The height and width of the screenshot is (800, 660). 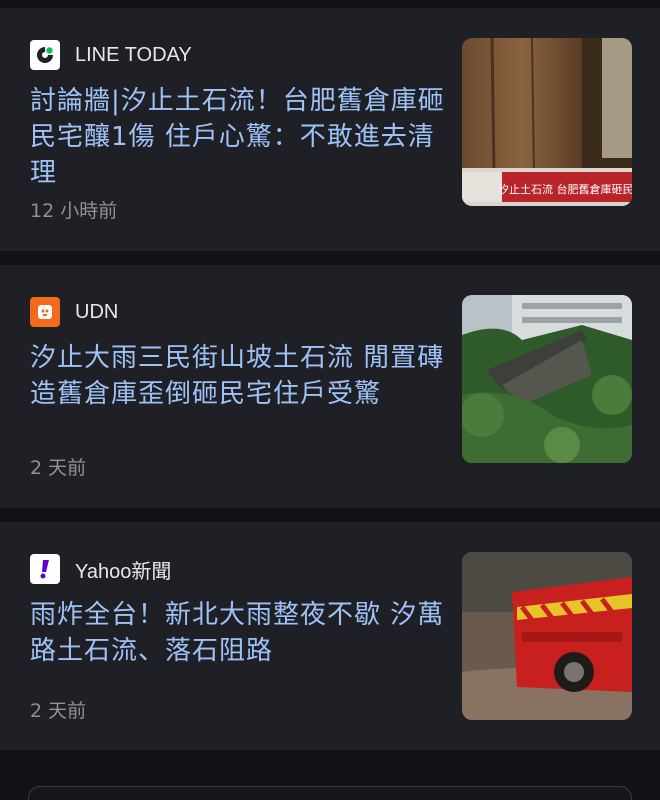 What do you see at coordinates (97, 311) in the screenshot?
I see `source-name: UDN` at bounding box center [97, 311].